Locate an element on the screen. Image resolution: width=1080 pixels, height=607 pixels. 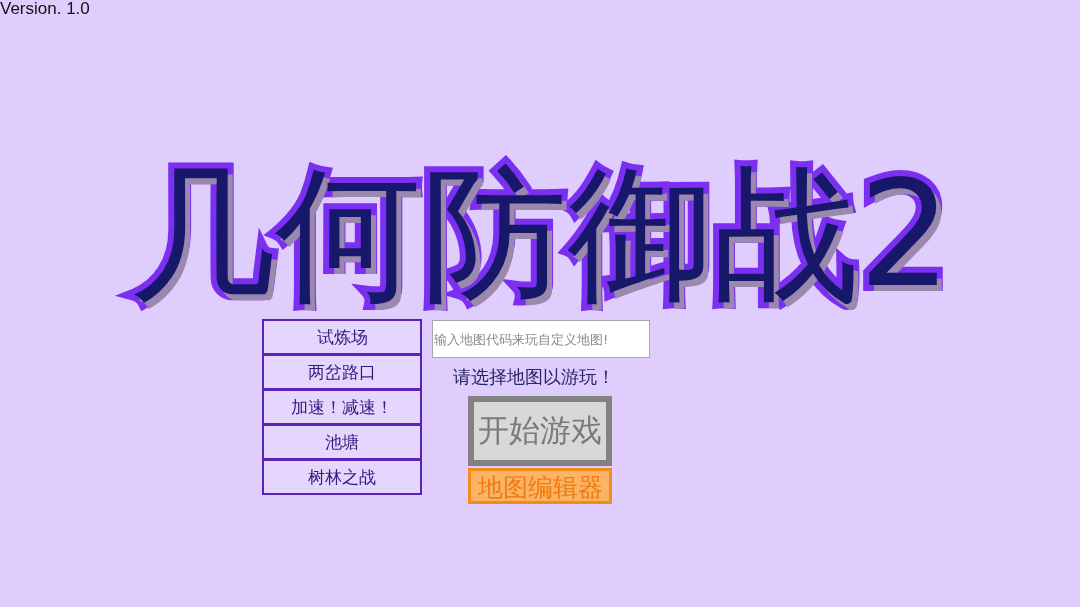
select-map-hint: 请选择地图以游玩！ is located at coordinates (534, 377).